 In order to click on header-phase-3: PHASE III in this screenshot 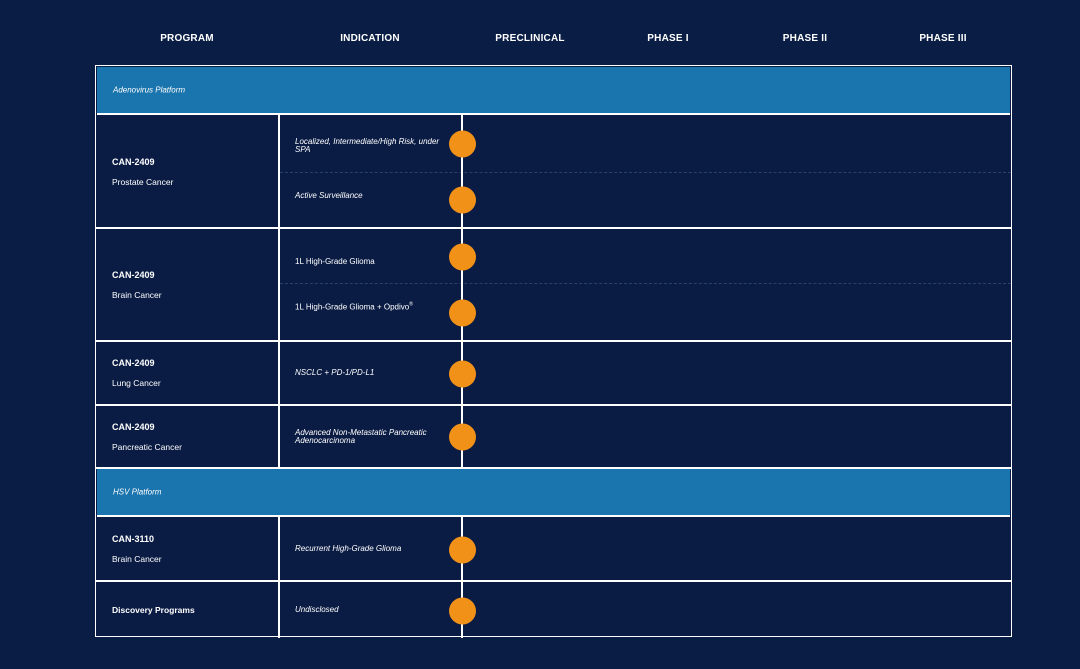, I will do `click(943, 38)`.